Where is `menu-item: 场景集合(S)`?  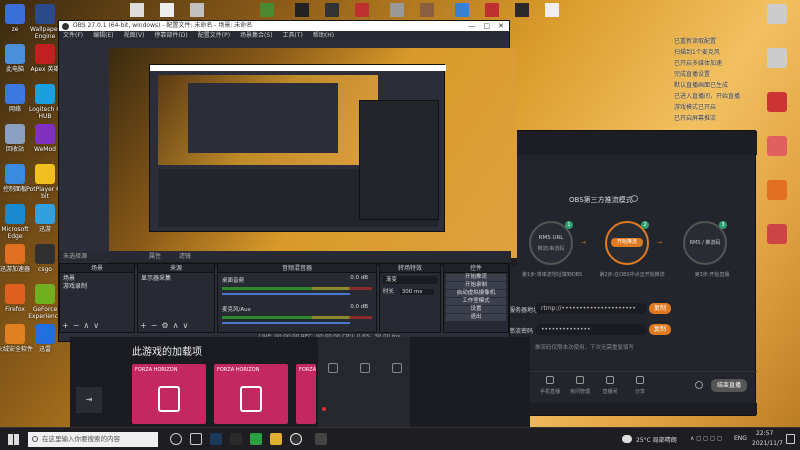 menu-item: 场景集合(S) is located at coordinates (256, 35).